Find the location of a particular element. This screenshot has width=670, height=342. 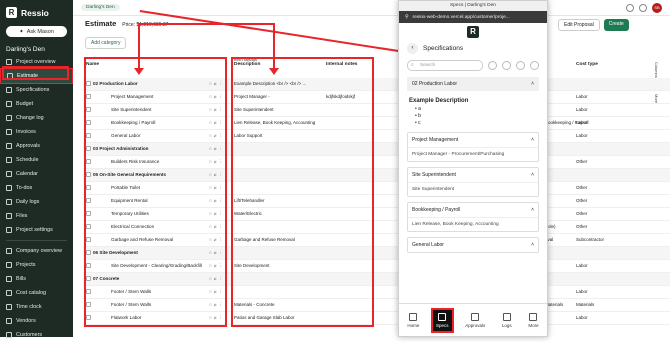

sidebar-item-label: Project settings is located at coordinates (34, 230).